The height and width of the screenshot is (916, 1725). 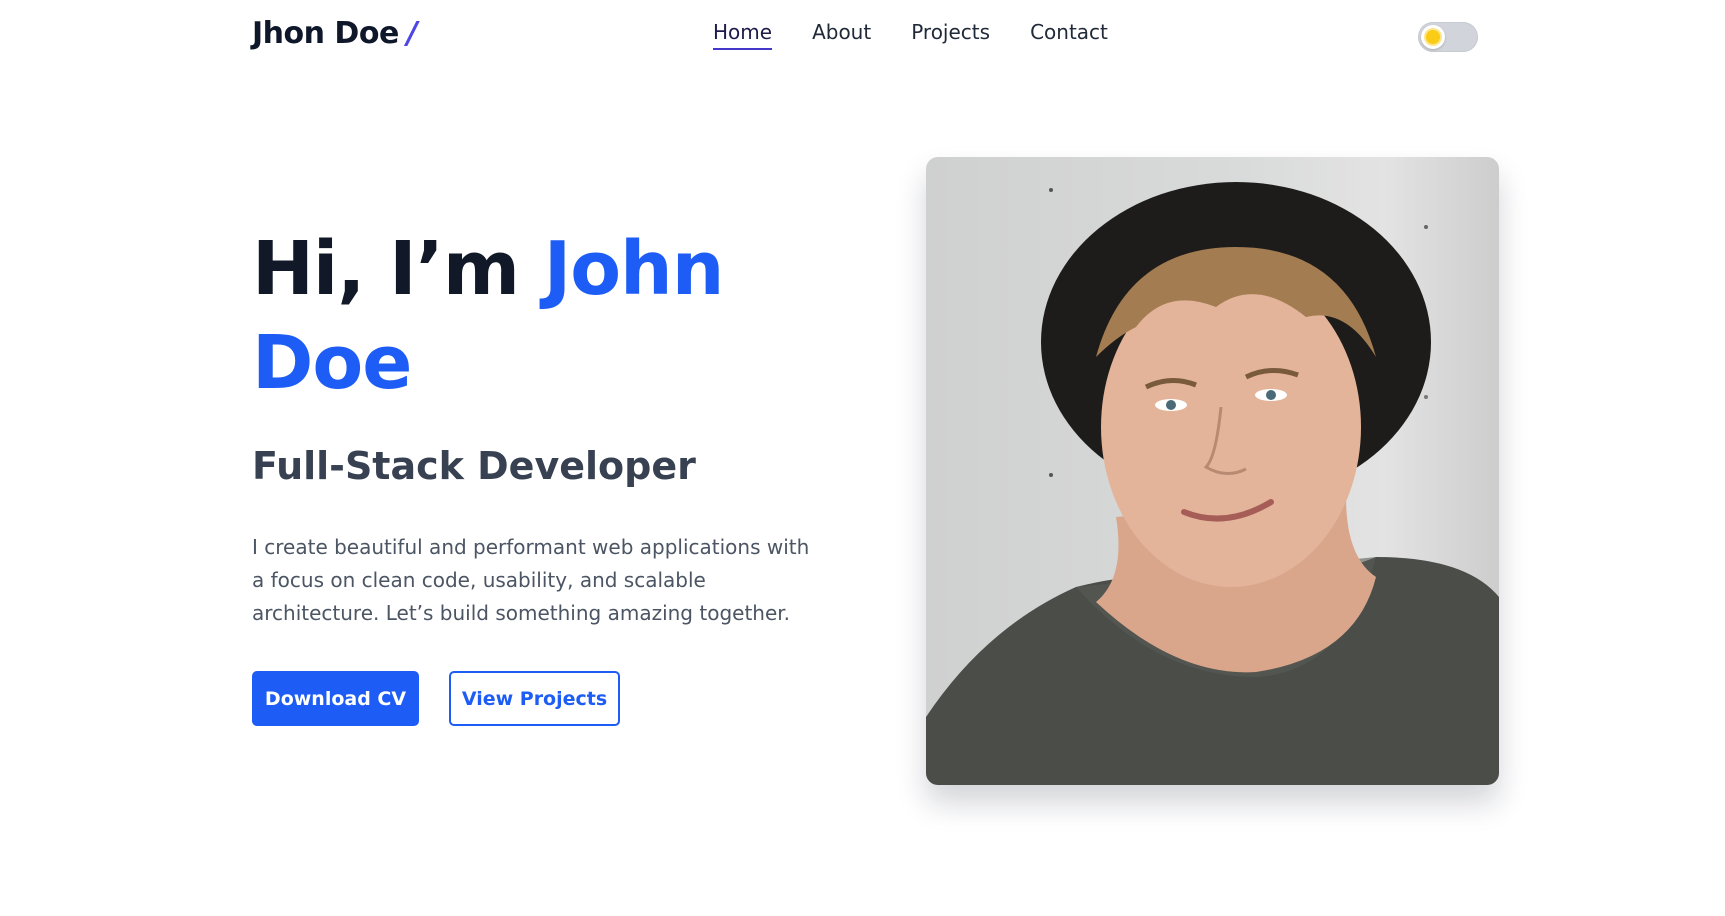 I want to click on nav-link-contact: Contact, so click(x=1069, y=35).